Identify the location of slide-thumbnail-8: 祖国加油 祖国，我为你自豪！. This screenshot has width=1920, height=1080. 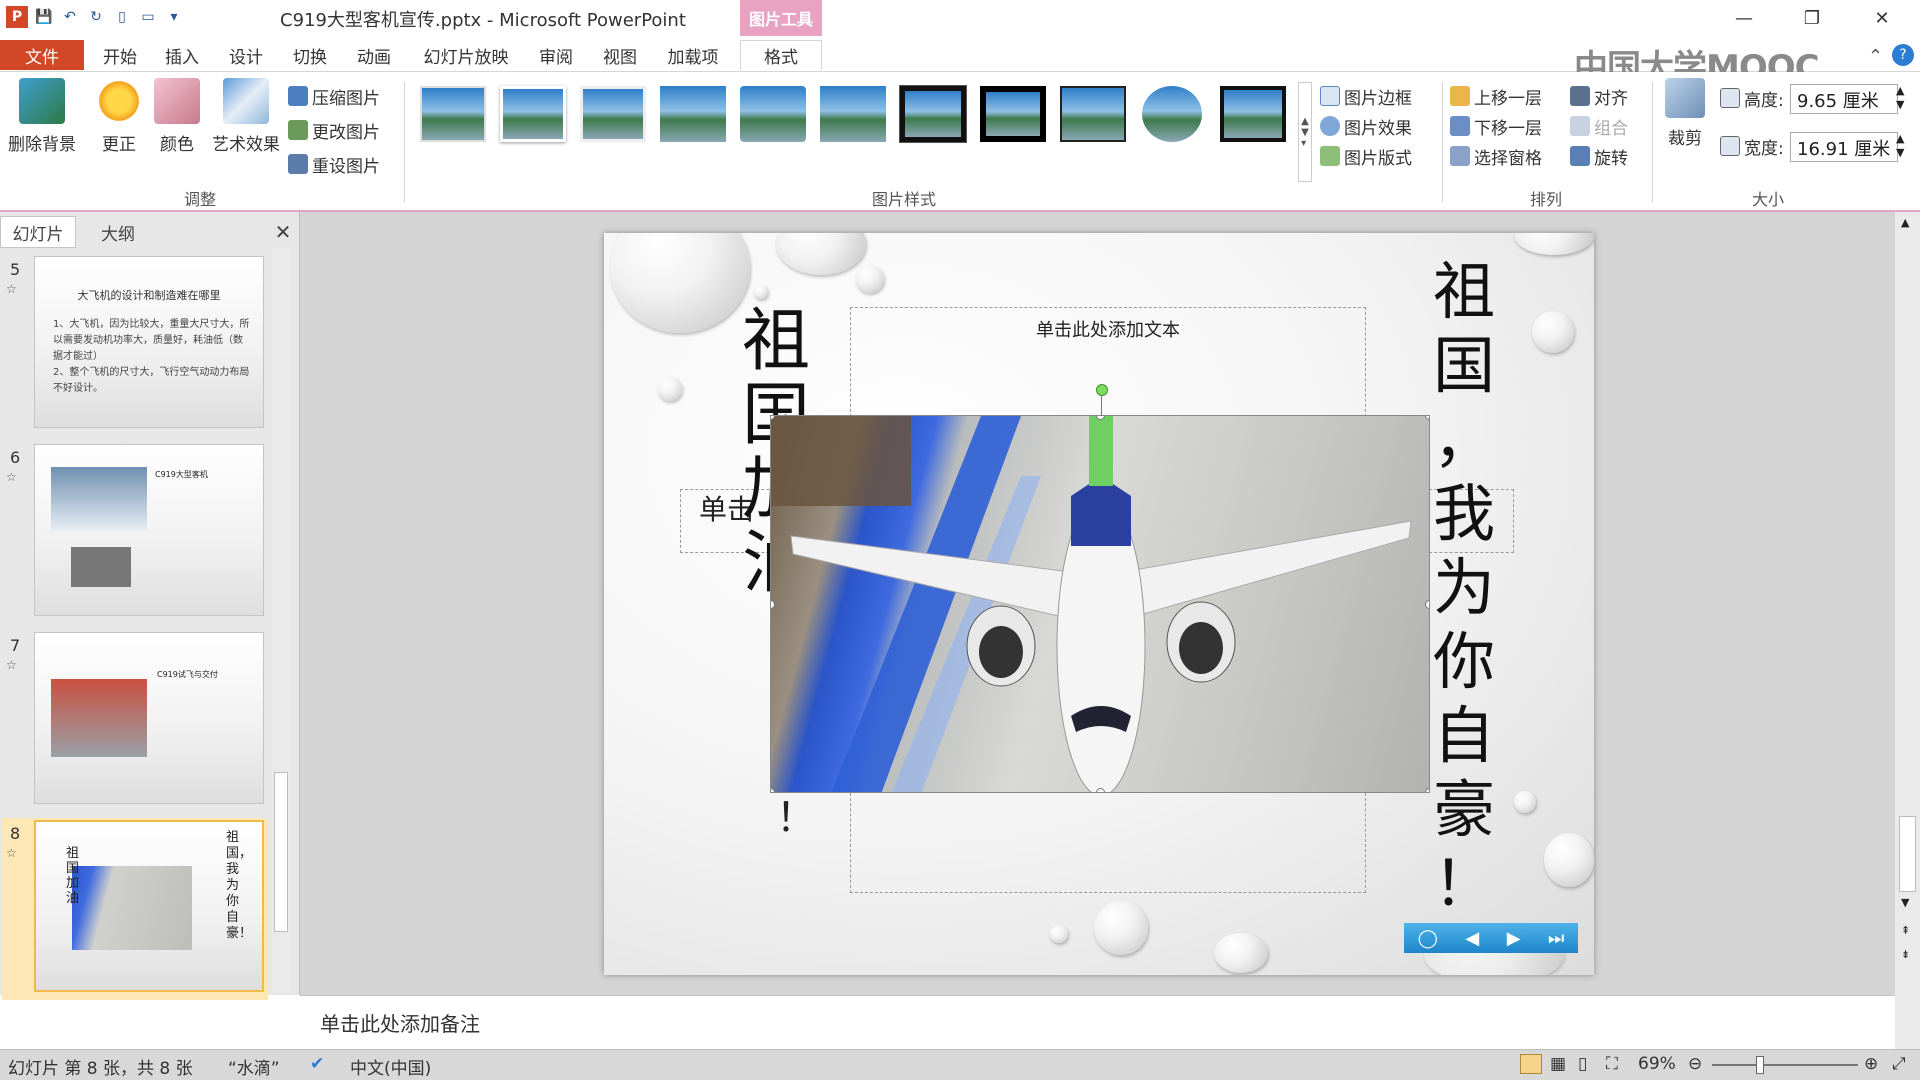
(149, 906).